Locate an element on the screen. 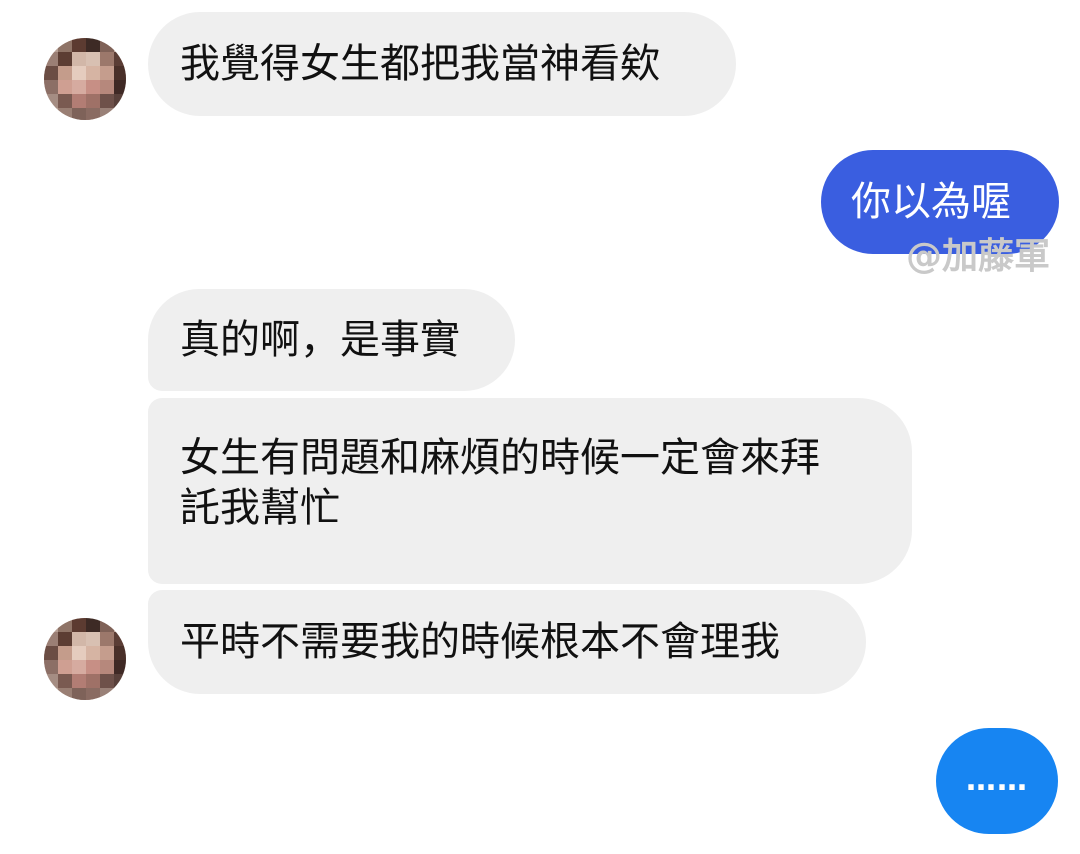 The height and width of the screenshot is (854, 1080). watermark-text: @加藤軍 is located at coordinates (978, 256).